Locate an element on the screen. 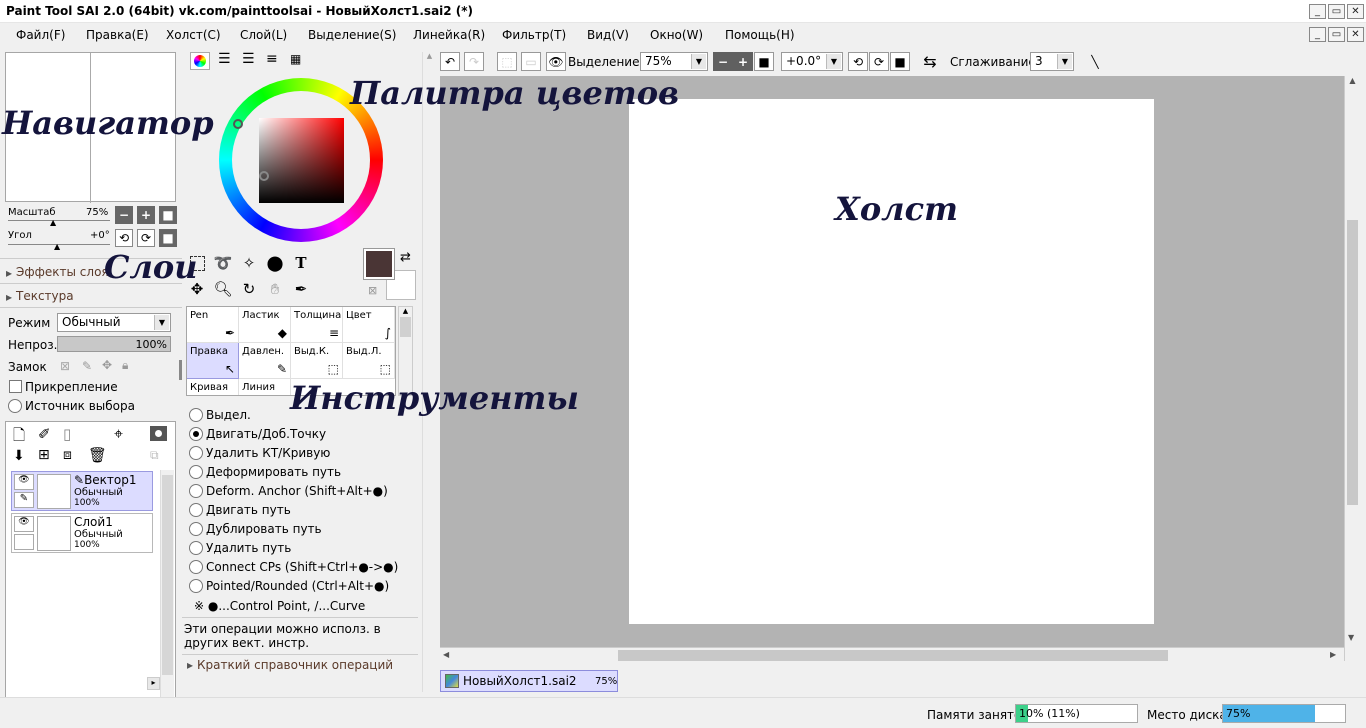  layer-link-slot is located at coordinates (24, 542).